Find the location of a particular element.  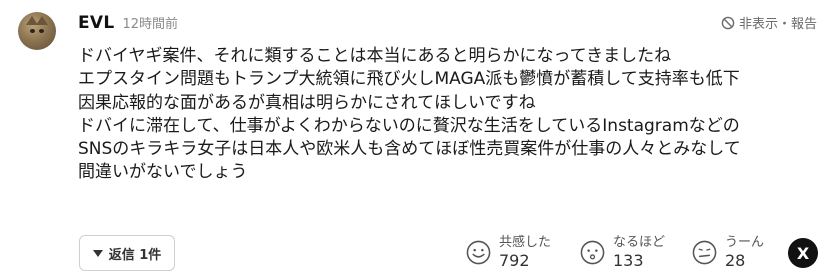

reaction-hmm-button: うーん 28 is located at coordinates (728, 252).